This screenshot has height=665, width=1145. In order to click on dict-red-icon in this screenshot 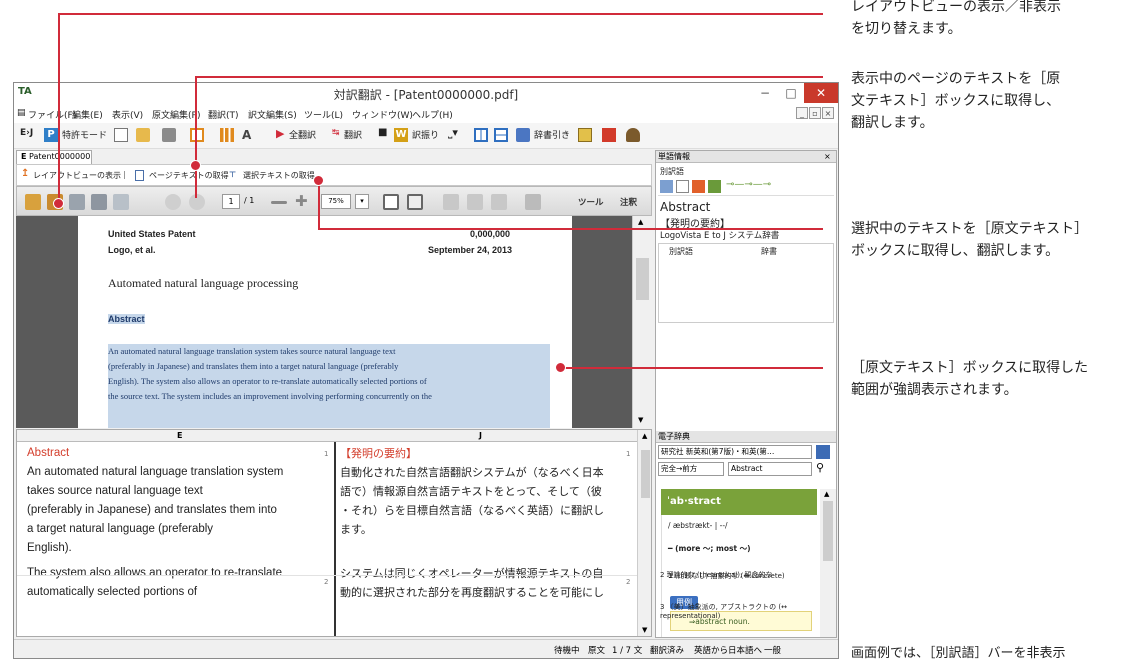, I will do `click(698, 186)`.